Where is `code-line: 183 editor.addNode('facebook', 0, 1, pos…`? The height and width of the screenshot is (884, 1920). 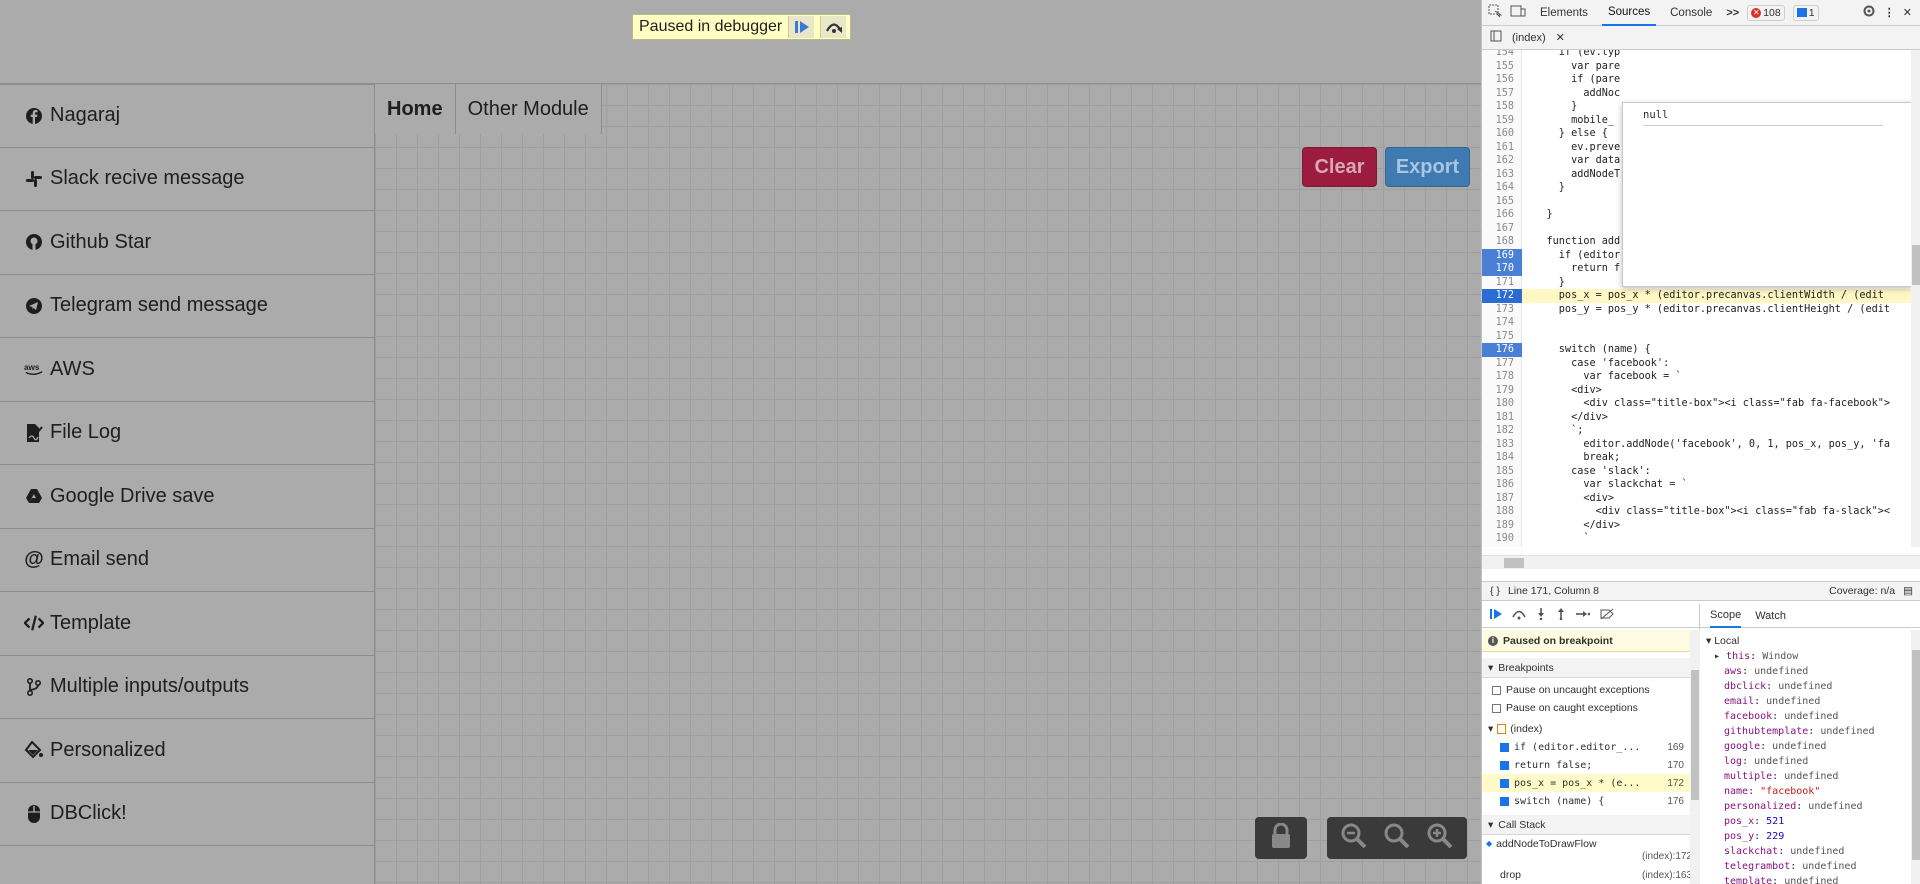
code-line: 183 editor.addNode('facebook', 0, 1, pos… is located at coordinates (1701, 445).